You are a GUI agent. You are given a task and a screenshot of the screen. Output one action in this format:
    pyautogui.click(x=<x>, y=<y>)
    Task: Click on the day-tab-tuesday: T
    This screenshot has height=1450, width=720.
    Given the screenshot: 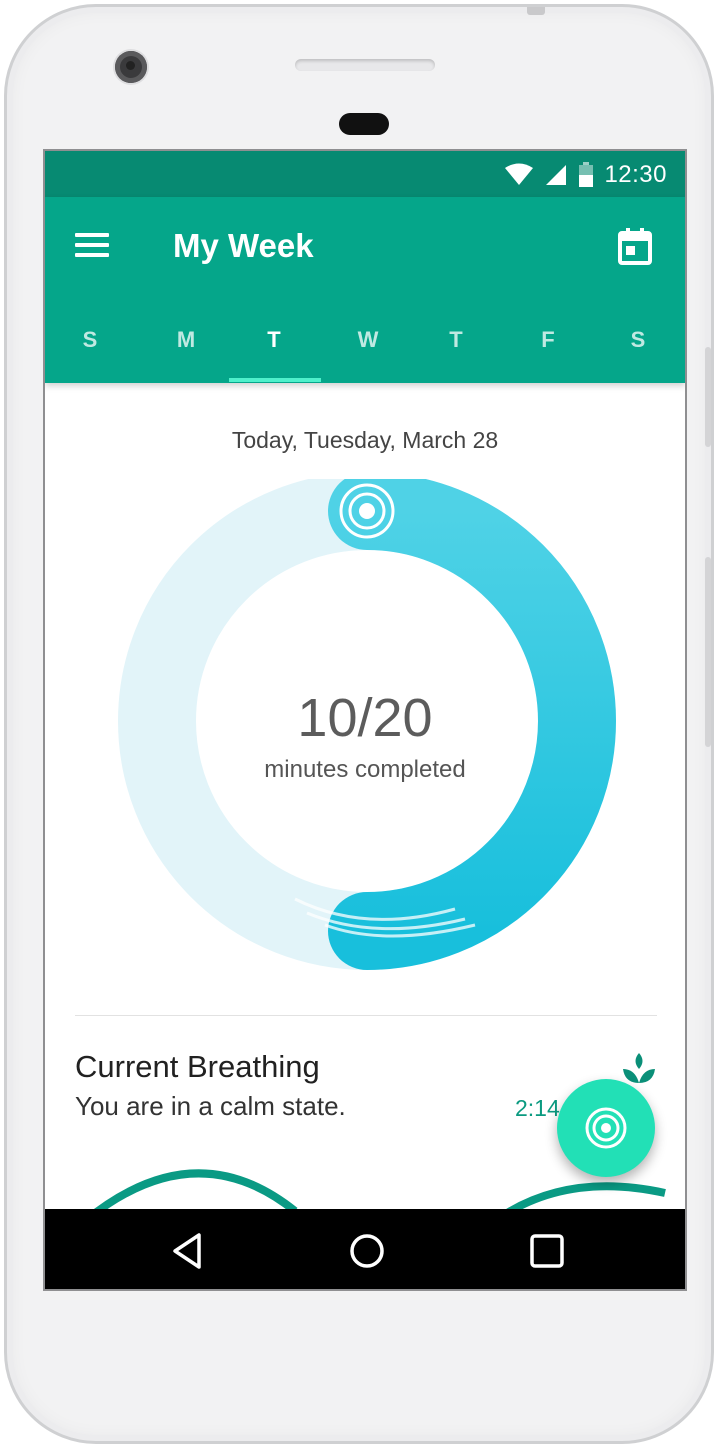 What is the action you would take?
    pyautogui.click(x=274, y=340)
    